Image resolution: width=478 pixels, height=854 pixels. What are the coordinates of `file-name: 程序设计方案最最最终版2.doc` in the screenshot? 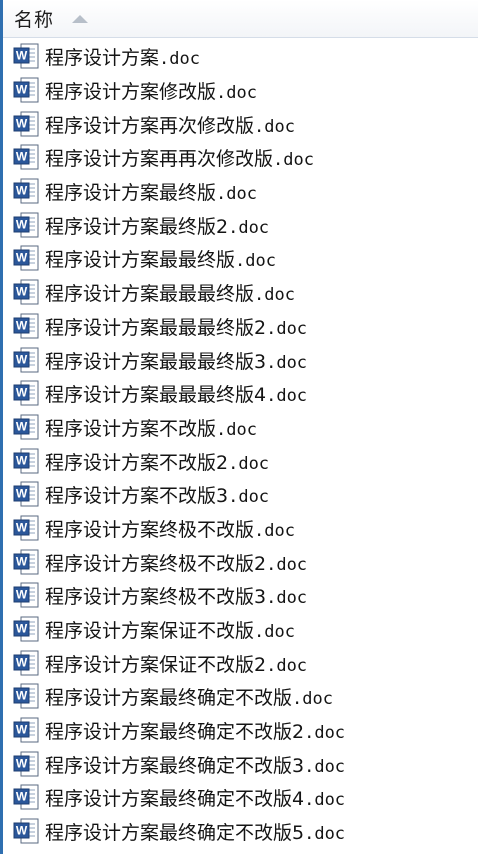 It's located at (176, 326).